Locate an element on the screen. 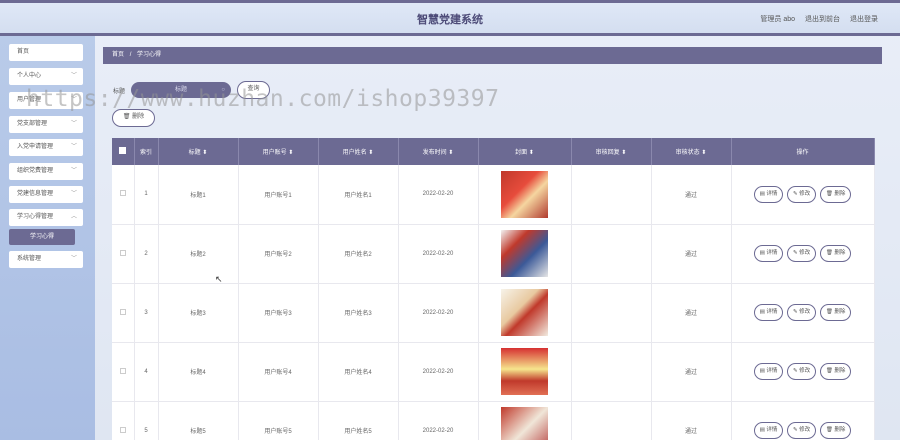  cell-name: 用户姓名3 is located at coordinates (358, 313).